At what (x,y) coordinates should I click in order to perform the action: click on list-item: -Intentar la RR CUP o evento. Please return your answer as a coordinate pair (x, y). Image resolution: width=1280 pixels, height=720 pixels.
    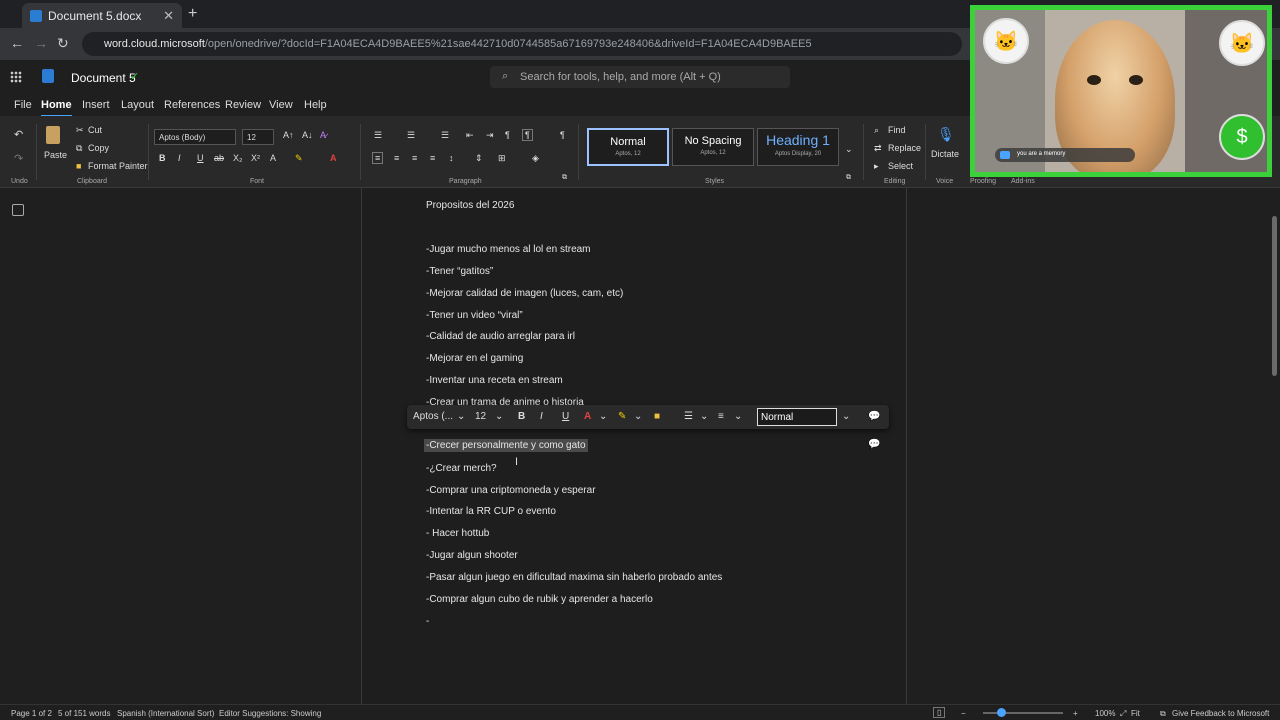
    Looking at the image, I should click on (491, 511).